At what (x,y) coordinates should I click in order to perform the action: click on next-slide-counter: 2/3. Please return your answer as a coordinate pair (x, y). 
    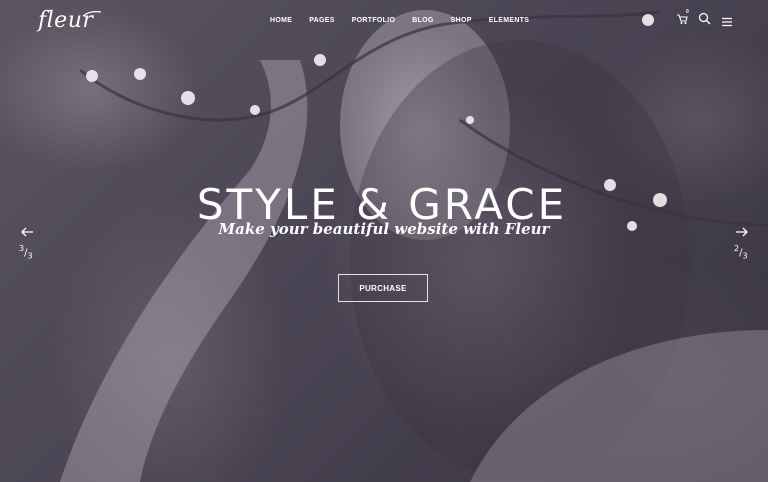
    Looking at the image, I should click on (741, 252).